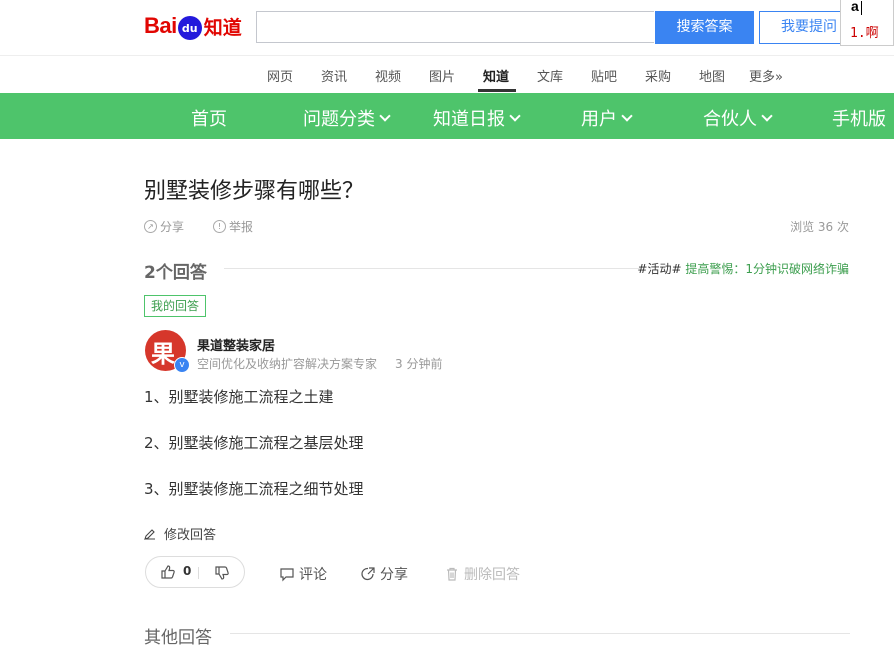 The height and width of the screenshot is (666, 894). I want to click on share-link: ↗ 分享, so click(164, 226).